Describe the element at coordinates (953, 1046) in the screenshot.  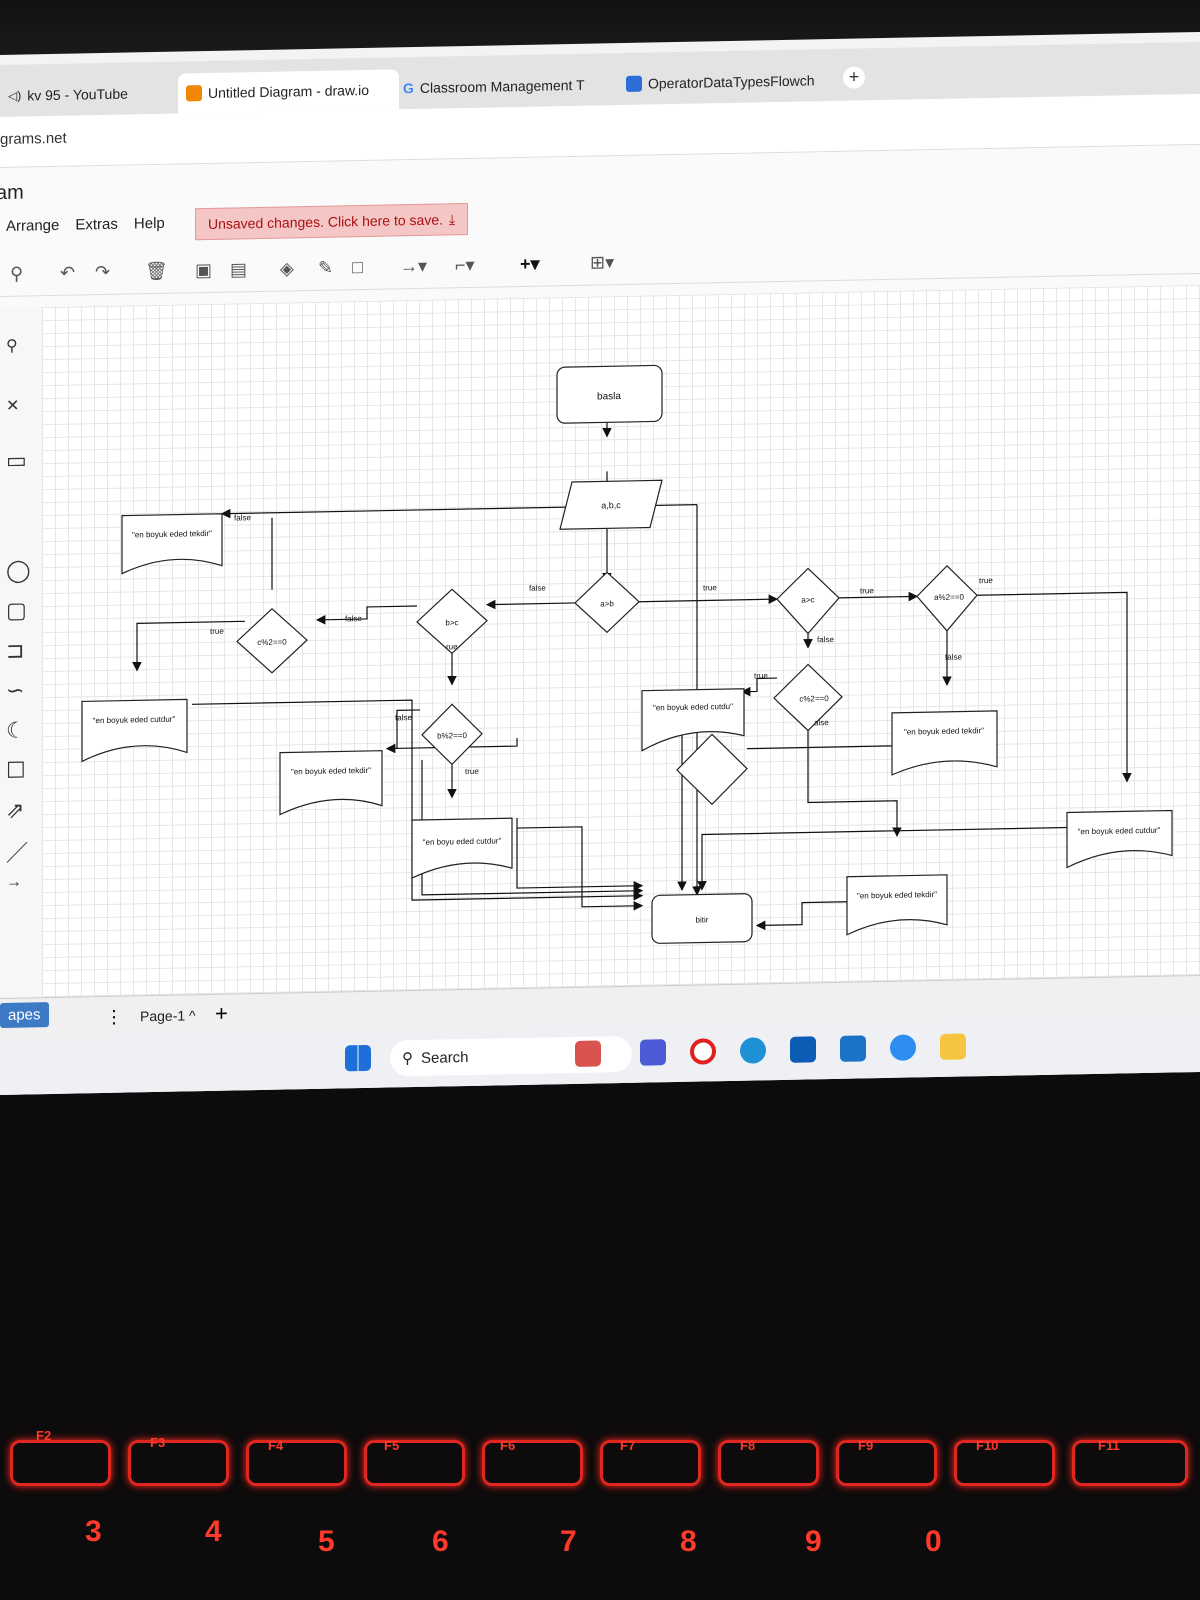
I see `folder-icon` at that location.